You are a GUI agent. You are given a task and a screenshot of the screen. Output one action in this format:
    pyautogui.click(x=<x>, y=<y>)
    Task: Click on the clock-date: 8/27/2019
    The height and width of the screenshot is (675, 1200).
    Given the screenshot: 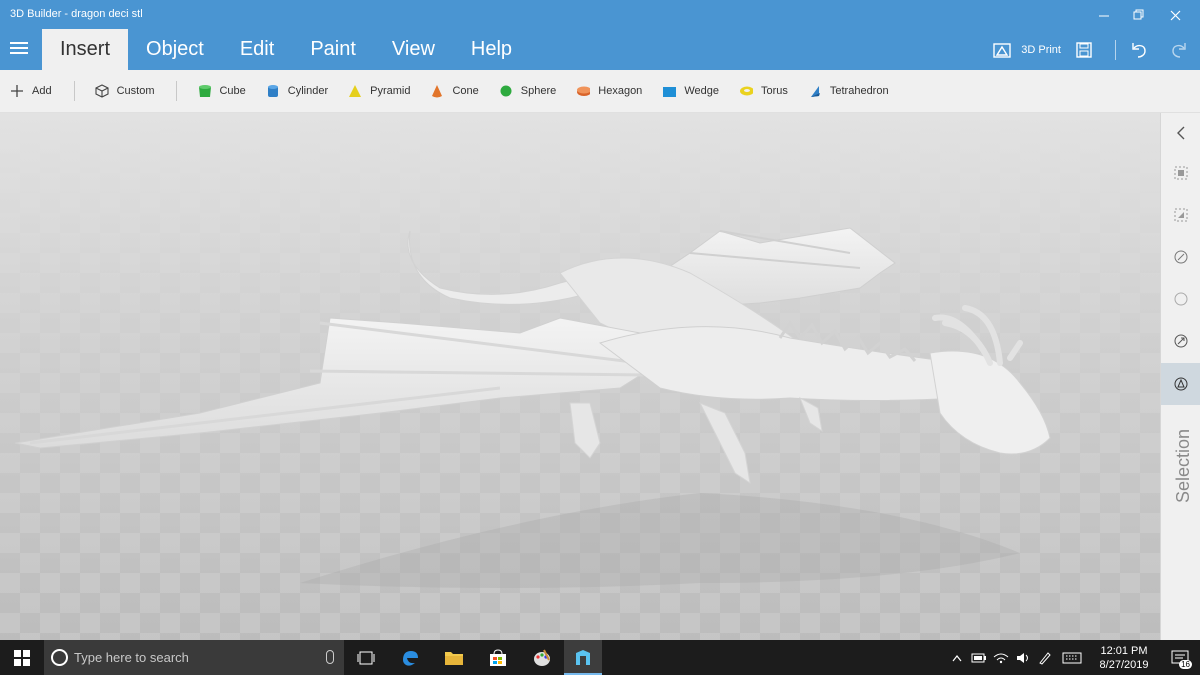 What is the action you would take?
    pyautogui.click(x=1124, y=664)
    